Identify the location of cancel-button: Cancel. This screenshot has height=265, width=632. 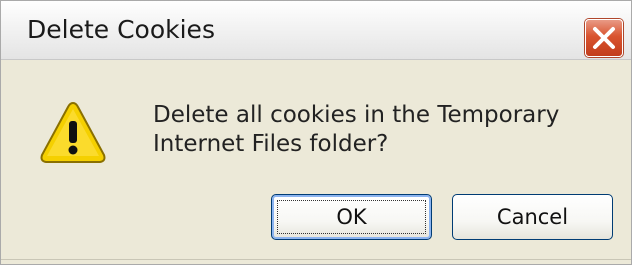
(532, 217).